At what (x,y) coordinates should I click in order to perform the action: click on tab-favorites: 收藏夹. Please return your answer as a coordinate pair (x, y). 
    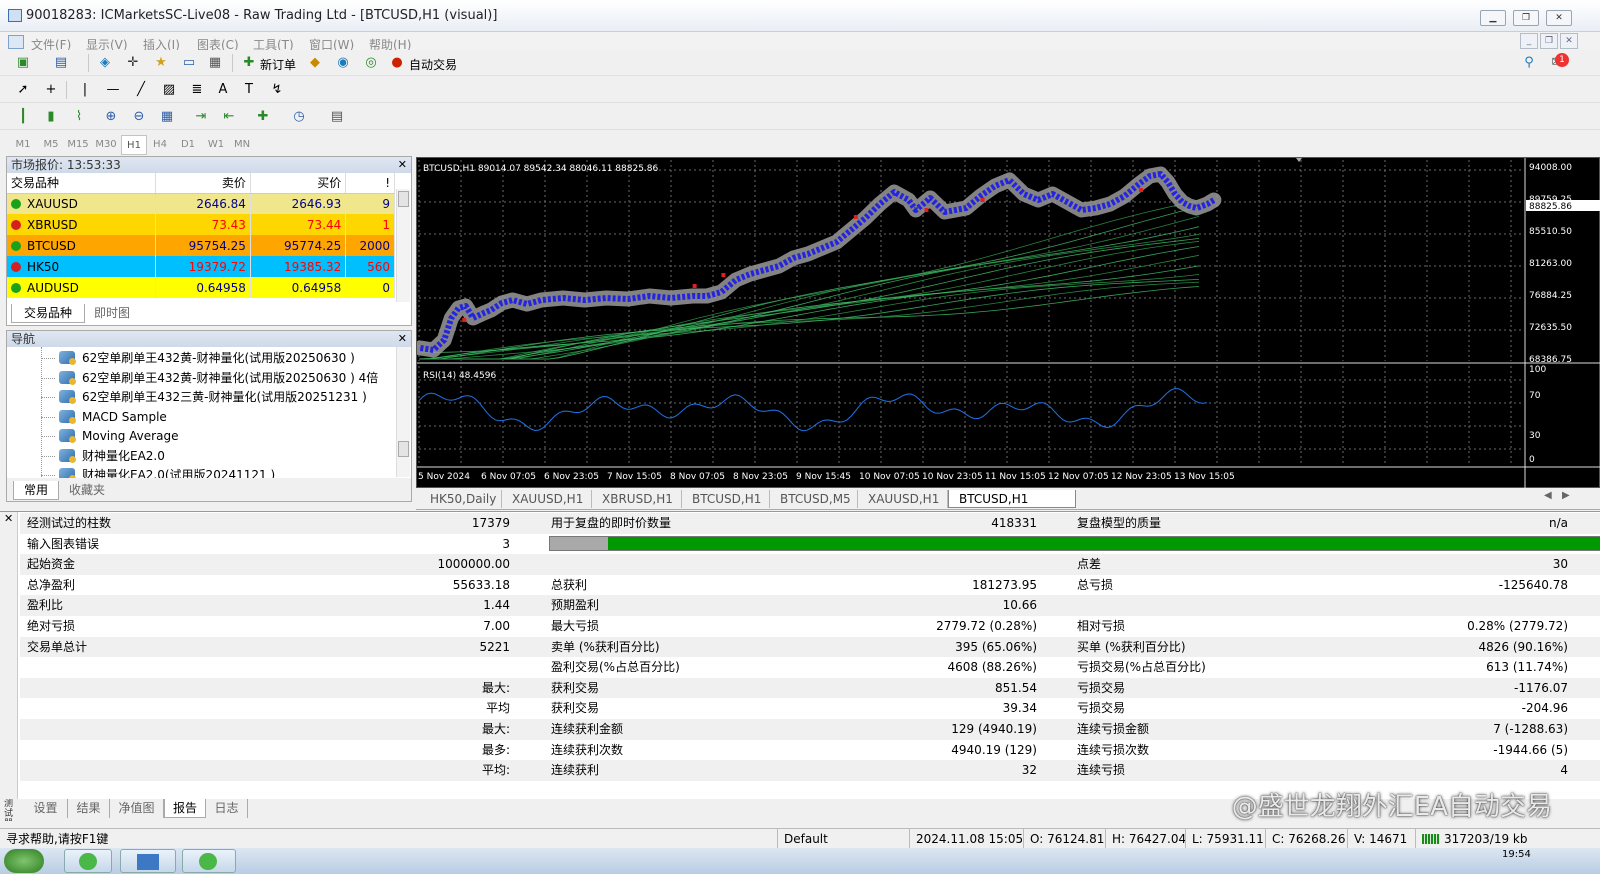
    Looking at the image, I should click on (87, 490).